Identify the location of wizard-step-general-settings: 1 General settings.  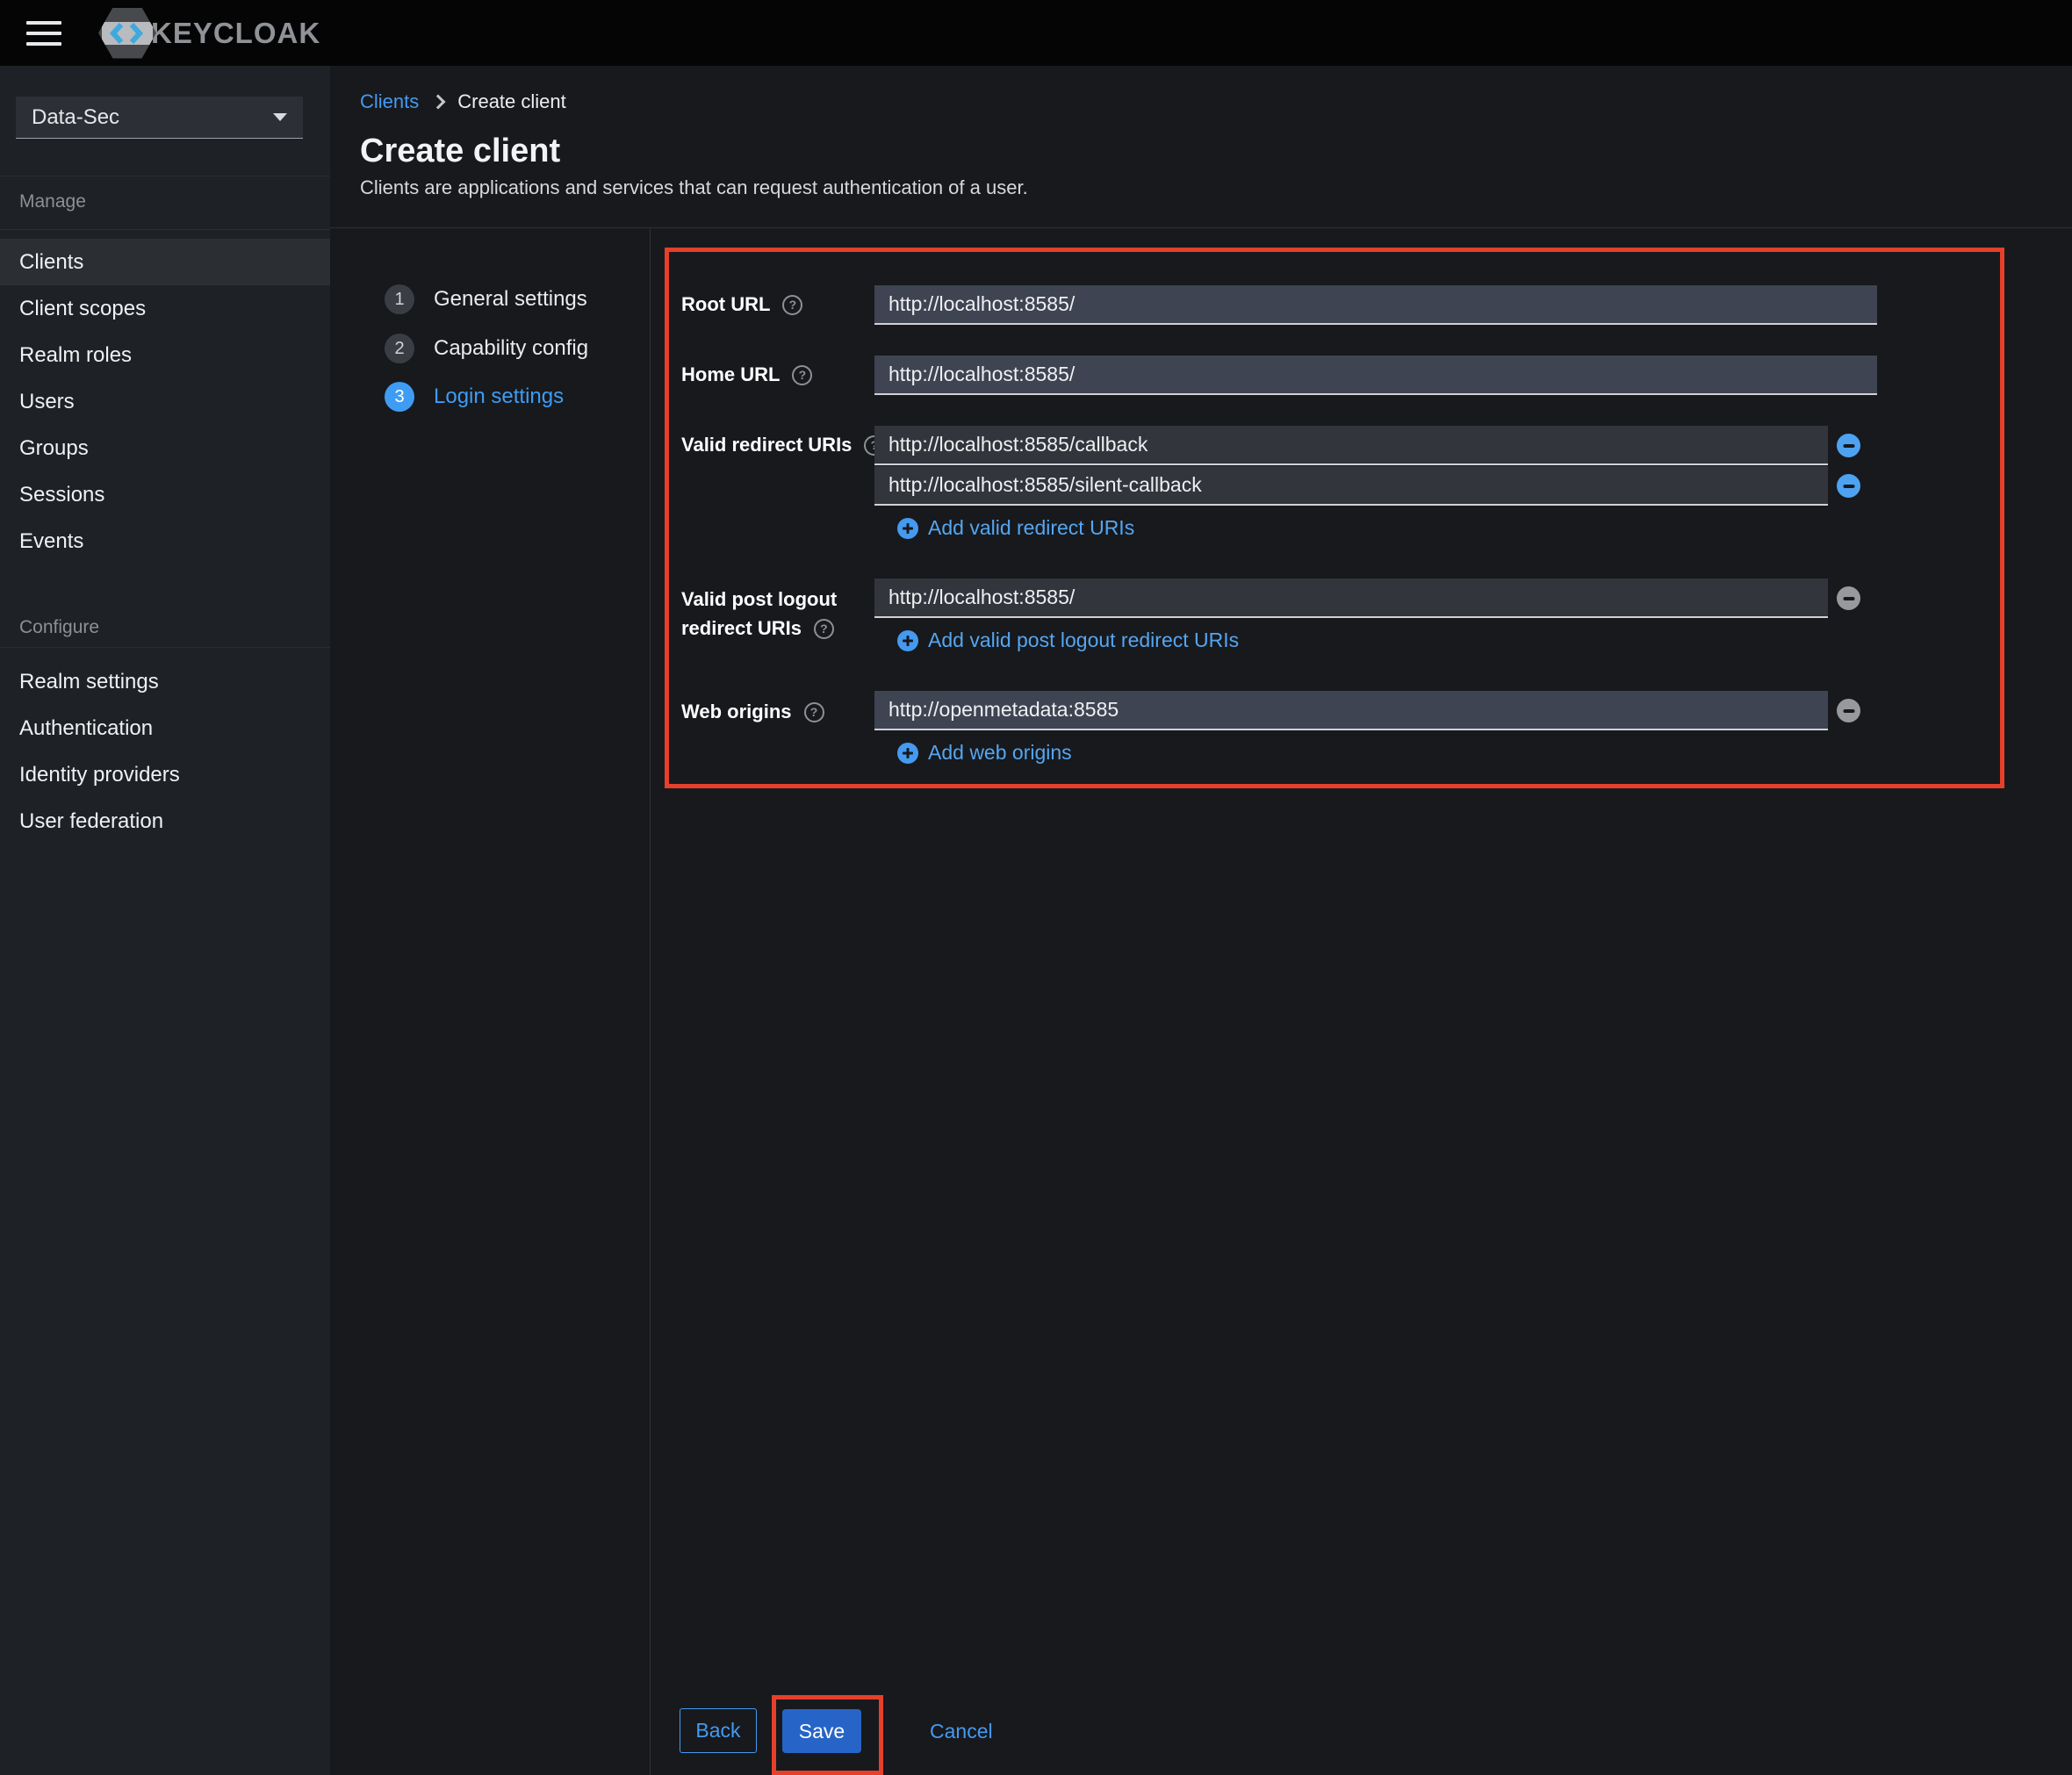
(486, 299).